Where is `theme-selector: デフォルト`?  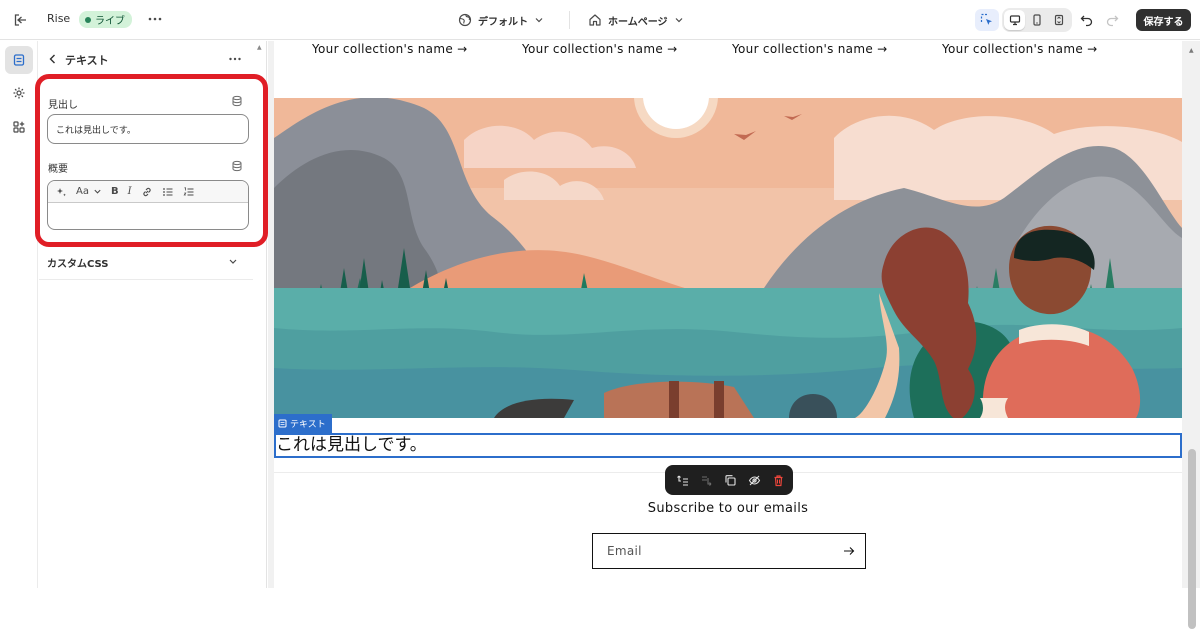 theme-selector: デフォルト is located at coordinates (501, 20).